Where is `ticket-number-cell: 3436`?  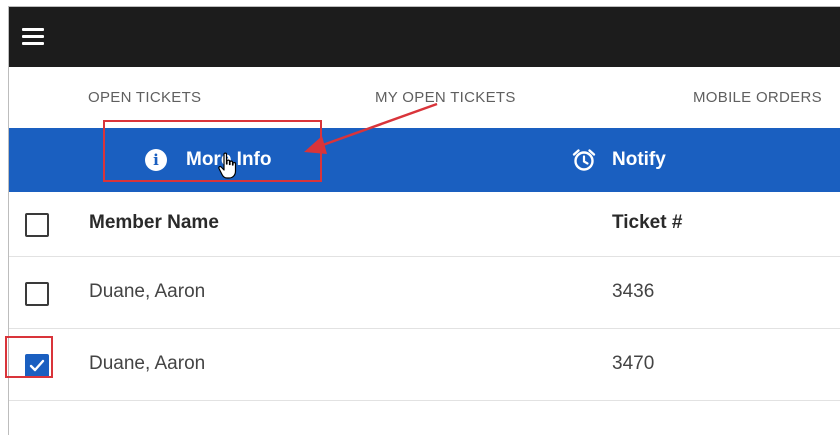 ticket-number-cell: 3436 is located at coordinates (633, 291).